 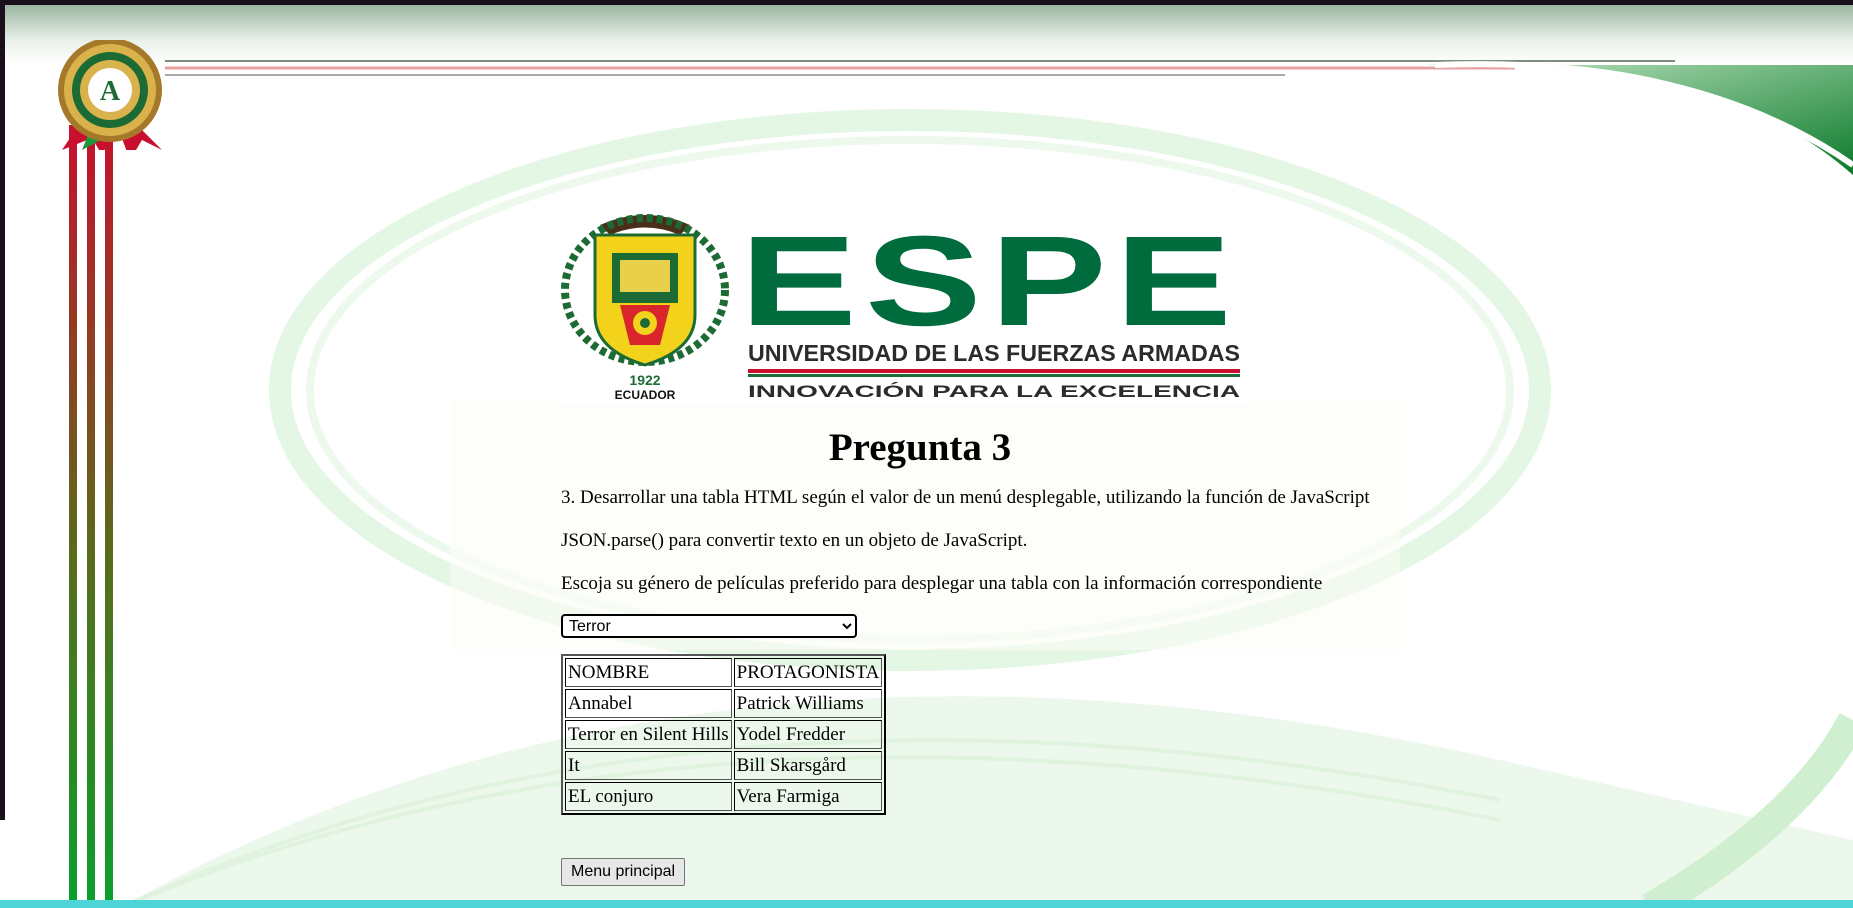 What do you see at coordinates (994, 353) in the screenshot?
I see `svg-text:UNIVERSIDAD DE LAS FUERZAS ARM: UNIVERSIDAD DE LAS FUERZAS ARMADAS` at bounding box center [994, 353].